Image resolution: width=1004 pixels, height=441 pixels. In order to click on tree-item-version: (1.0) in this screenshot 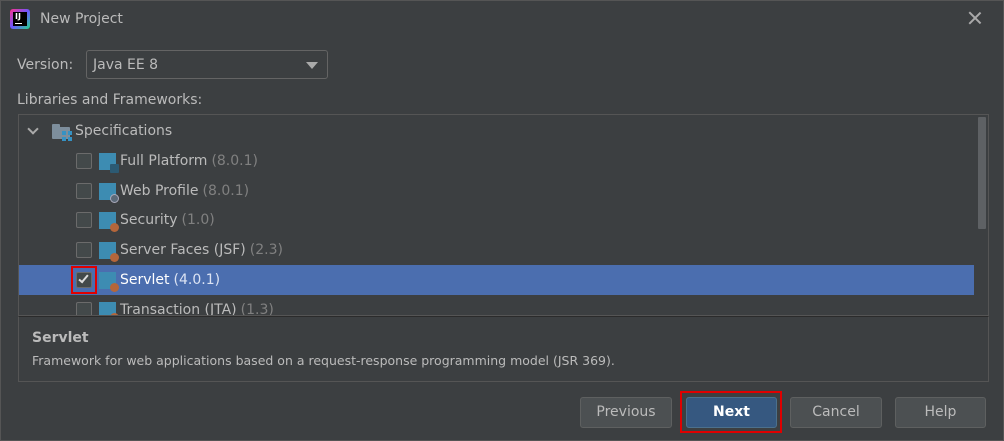, I will do `click(198, 220)`.